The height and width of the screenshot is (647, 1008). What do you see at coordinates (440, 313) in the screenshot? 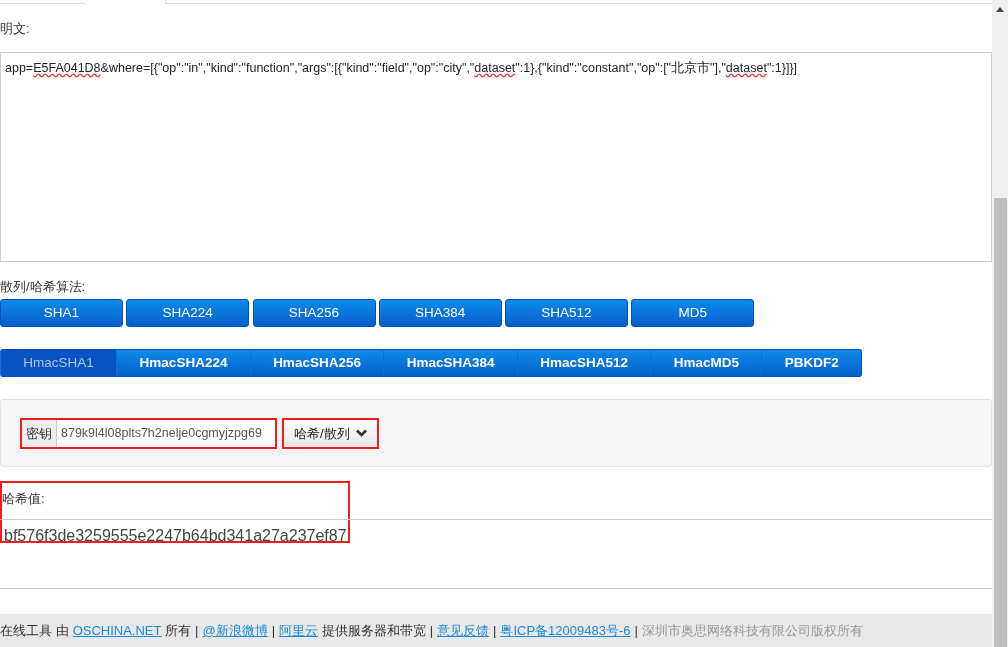
I see `hash-button: SHA384` at bounding box center [440, 313].